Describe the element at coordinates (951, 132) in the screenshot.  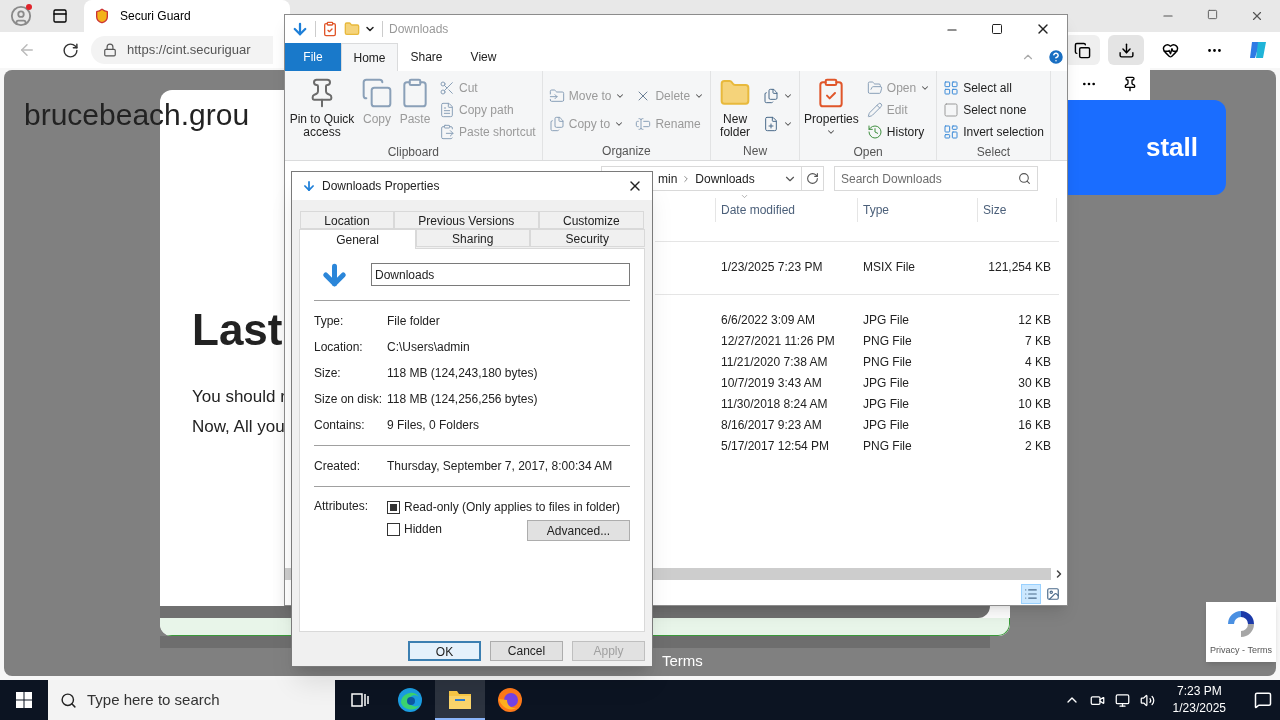
I see `invert-selection-icon` at that location.